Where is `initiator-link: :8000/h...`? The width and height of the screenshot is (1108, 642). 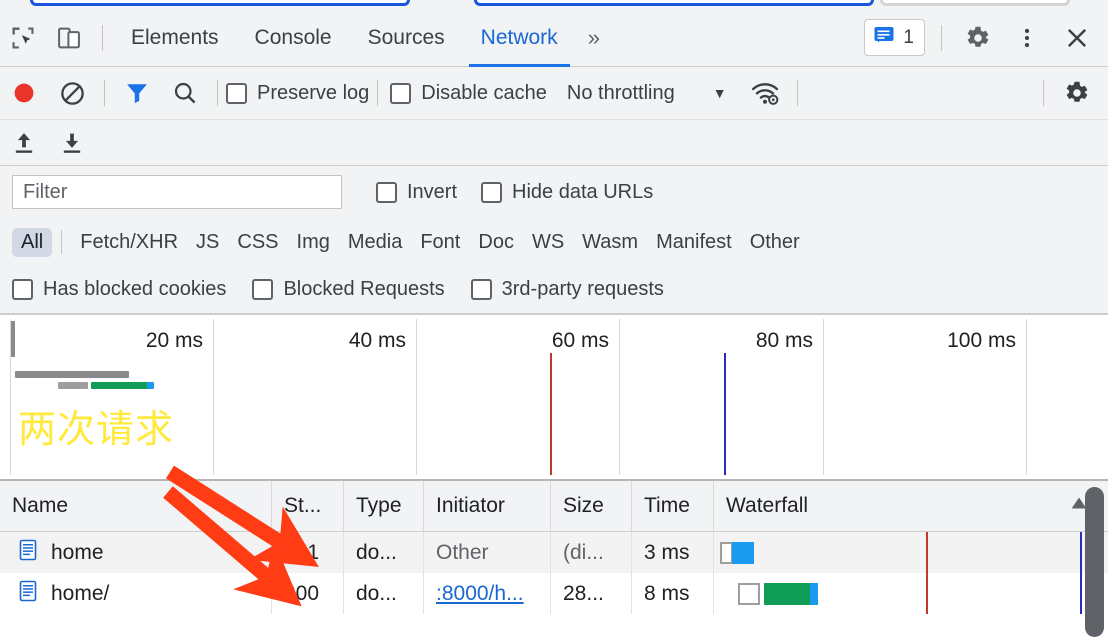 initiator-link: :8000/h... is located at coordinates (480, 594).